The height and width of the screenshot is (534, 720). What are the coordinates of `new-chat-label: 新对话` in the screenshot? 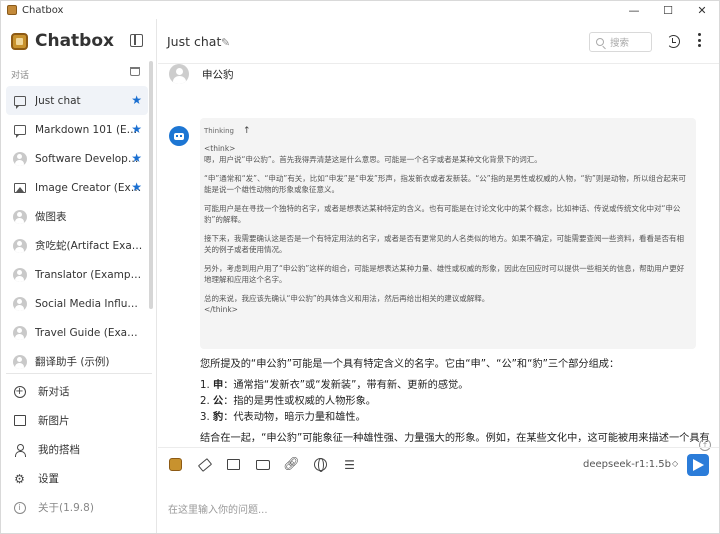 It's located at (54, 392).